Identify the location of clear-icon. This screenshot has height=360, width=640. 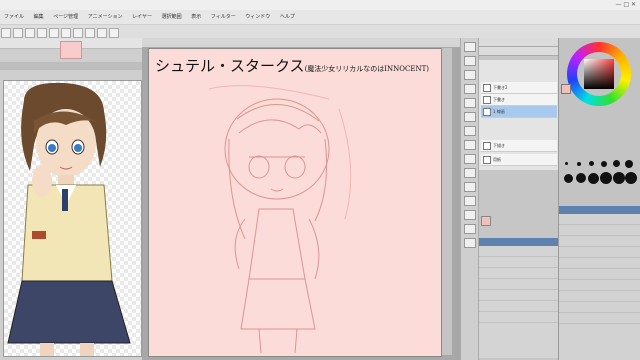
(66, 33).